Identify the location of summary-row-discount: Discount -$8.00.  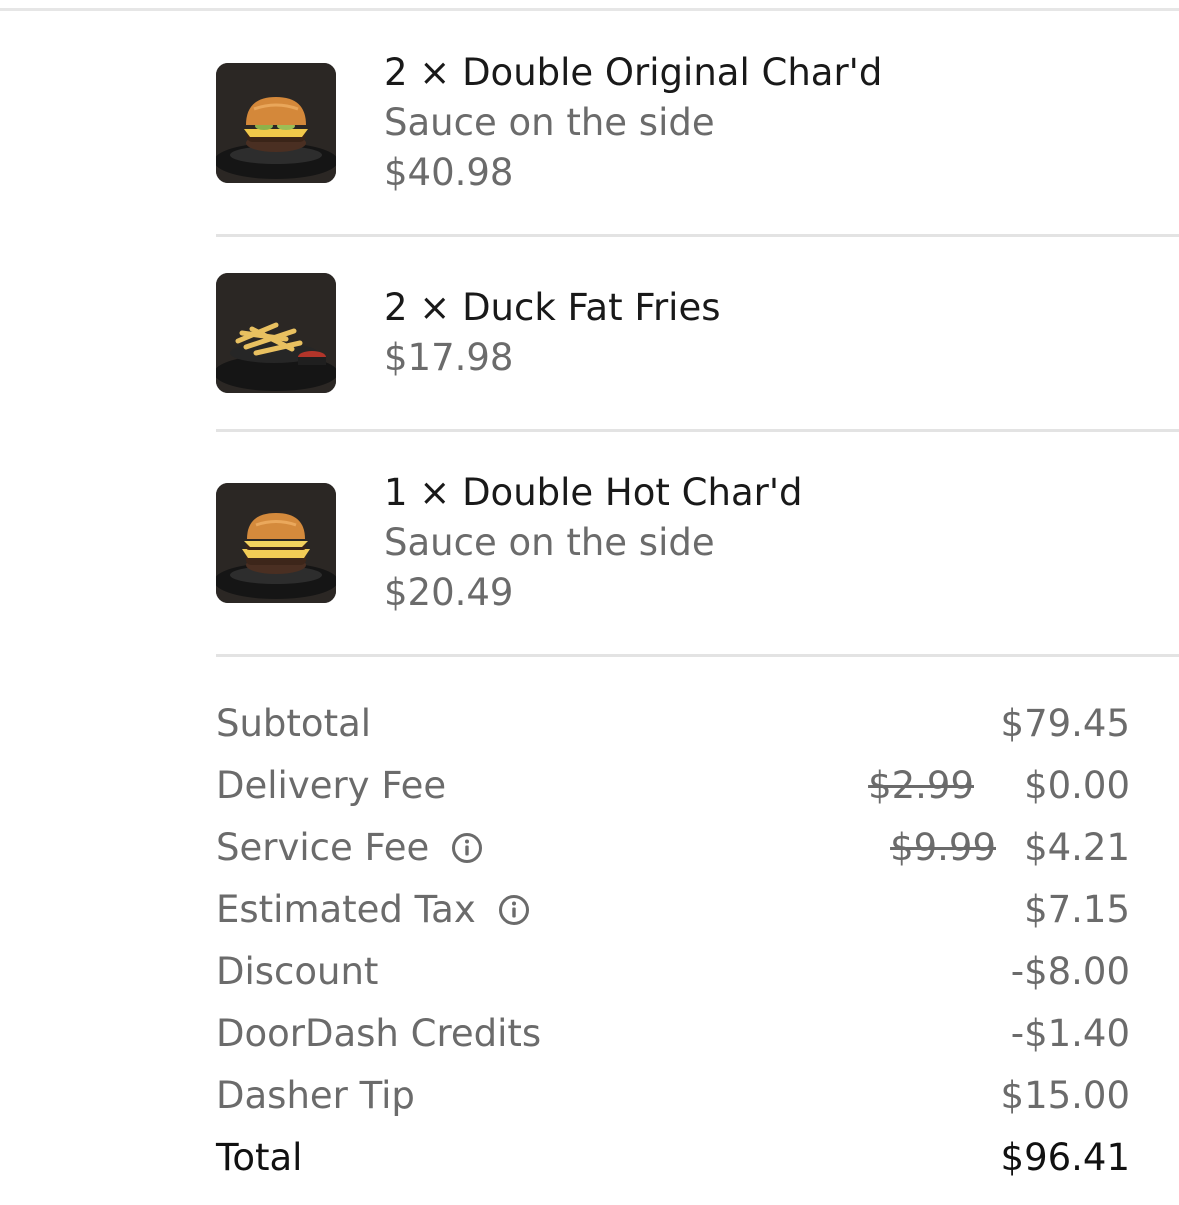
(673, 975).